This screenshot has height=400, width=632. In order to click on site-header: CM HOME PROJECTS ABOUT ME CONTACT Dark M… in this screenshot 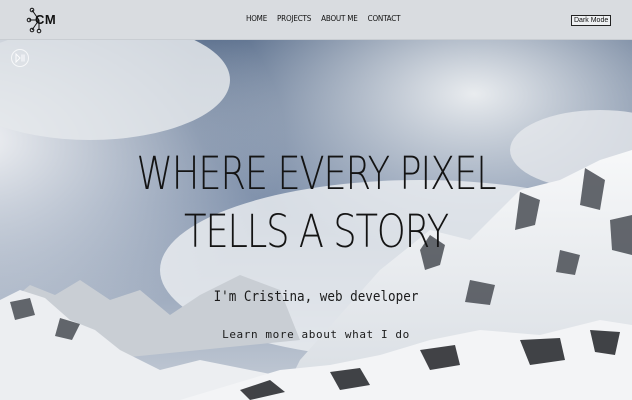, I will do `click(316, 20)`.